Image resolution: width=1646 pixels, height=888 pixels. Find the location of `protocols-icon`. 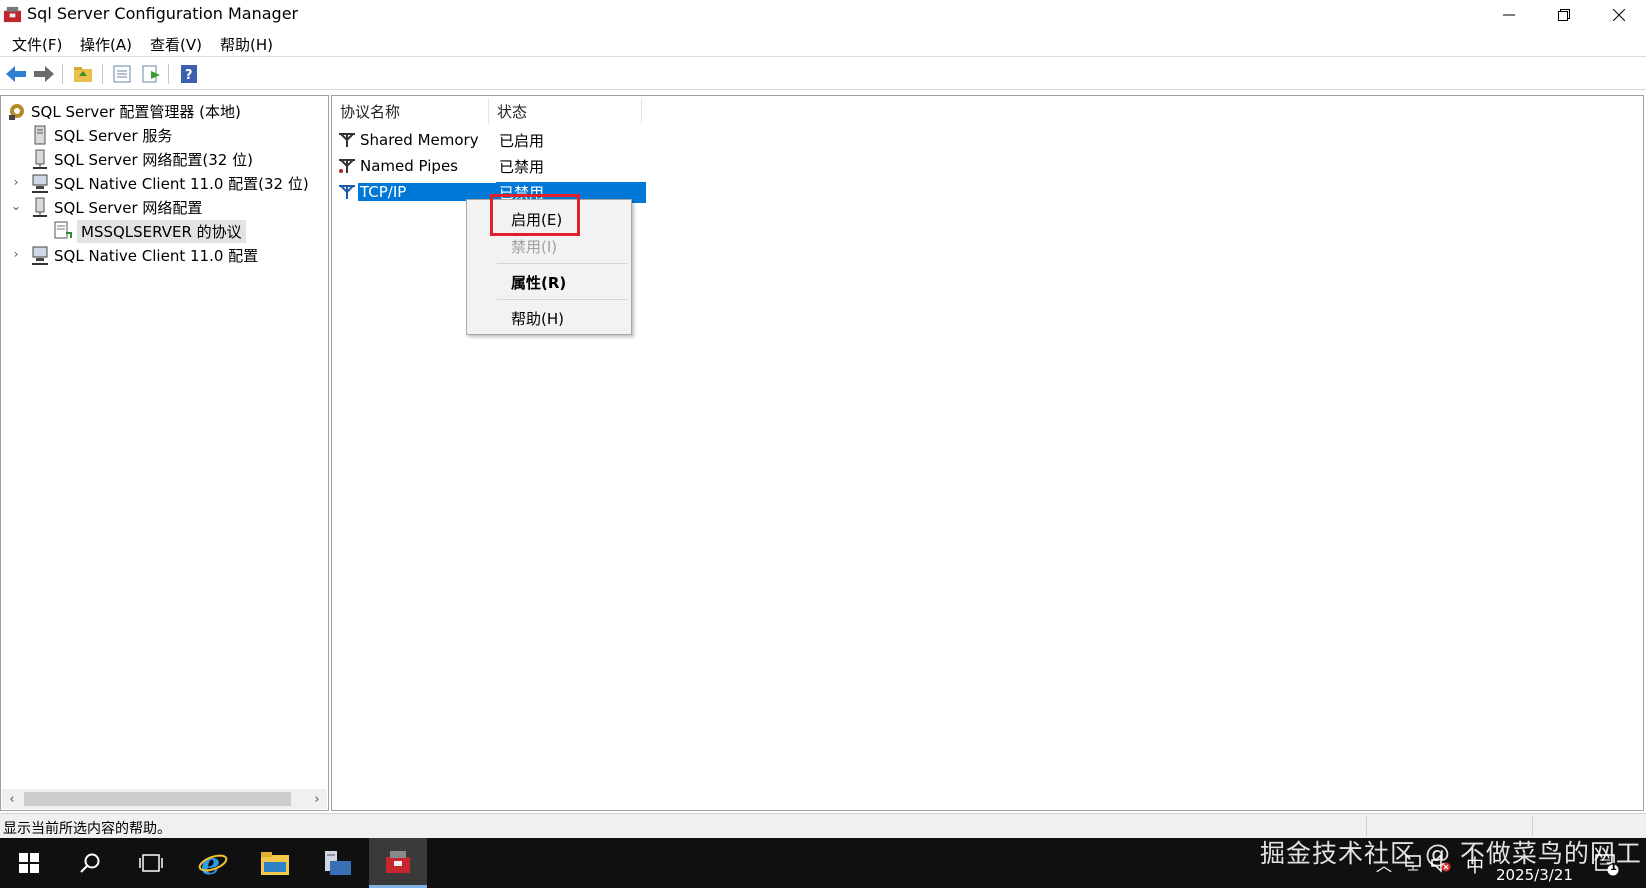

protocols-icon is located at coordinates (63, 231).